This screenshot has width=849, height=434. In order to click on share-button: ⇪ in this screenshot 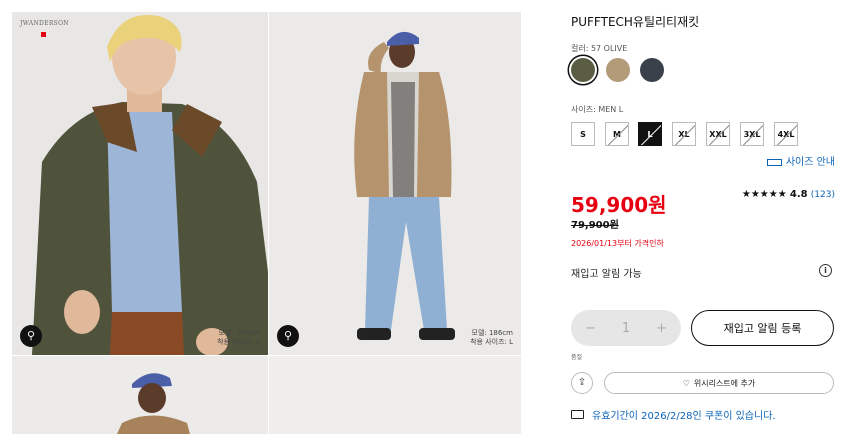, I will do `click(582, 383)`.